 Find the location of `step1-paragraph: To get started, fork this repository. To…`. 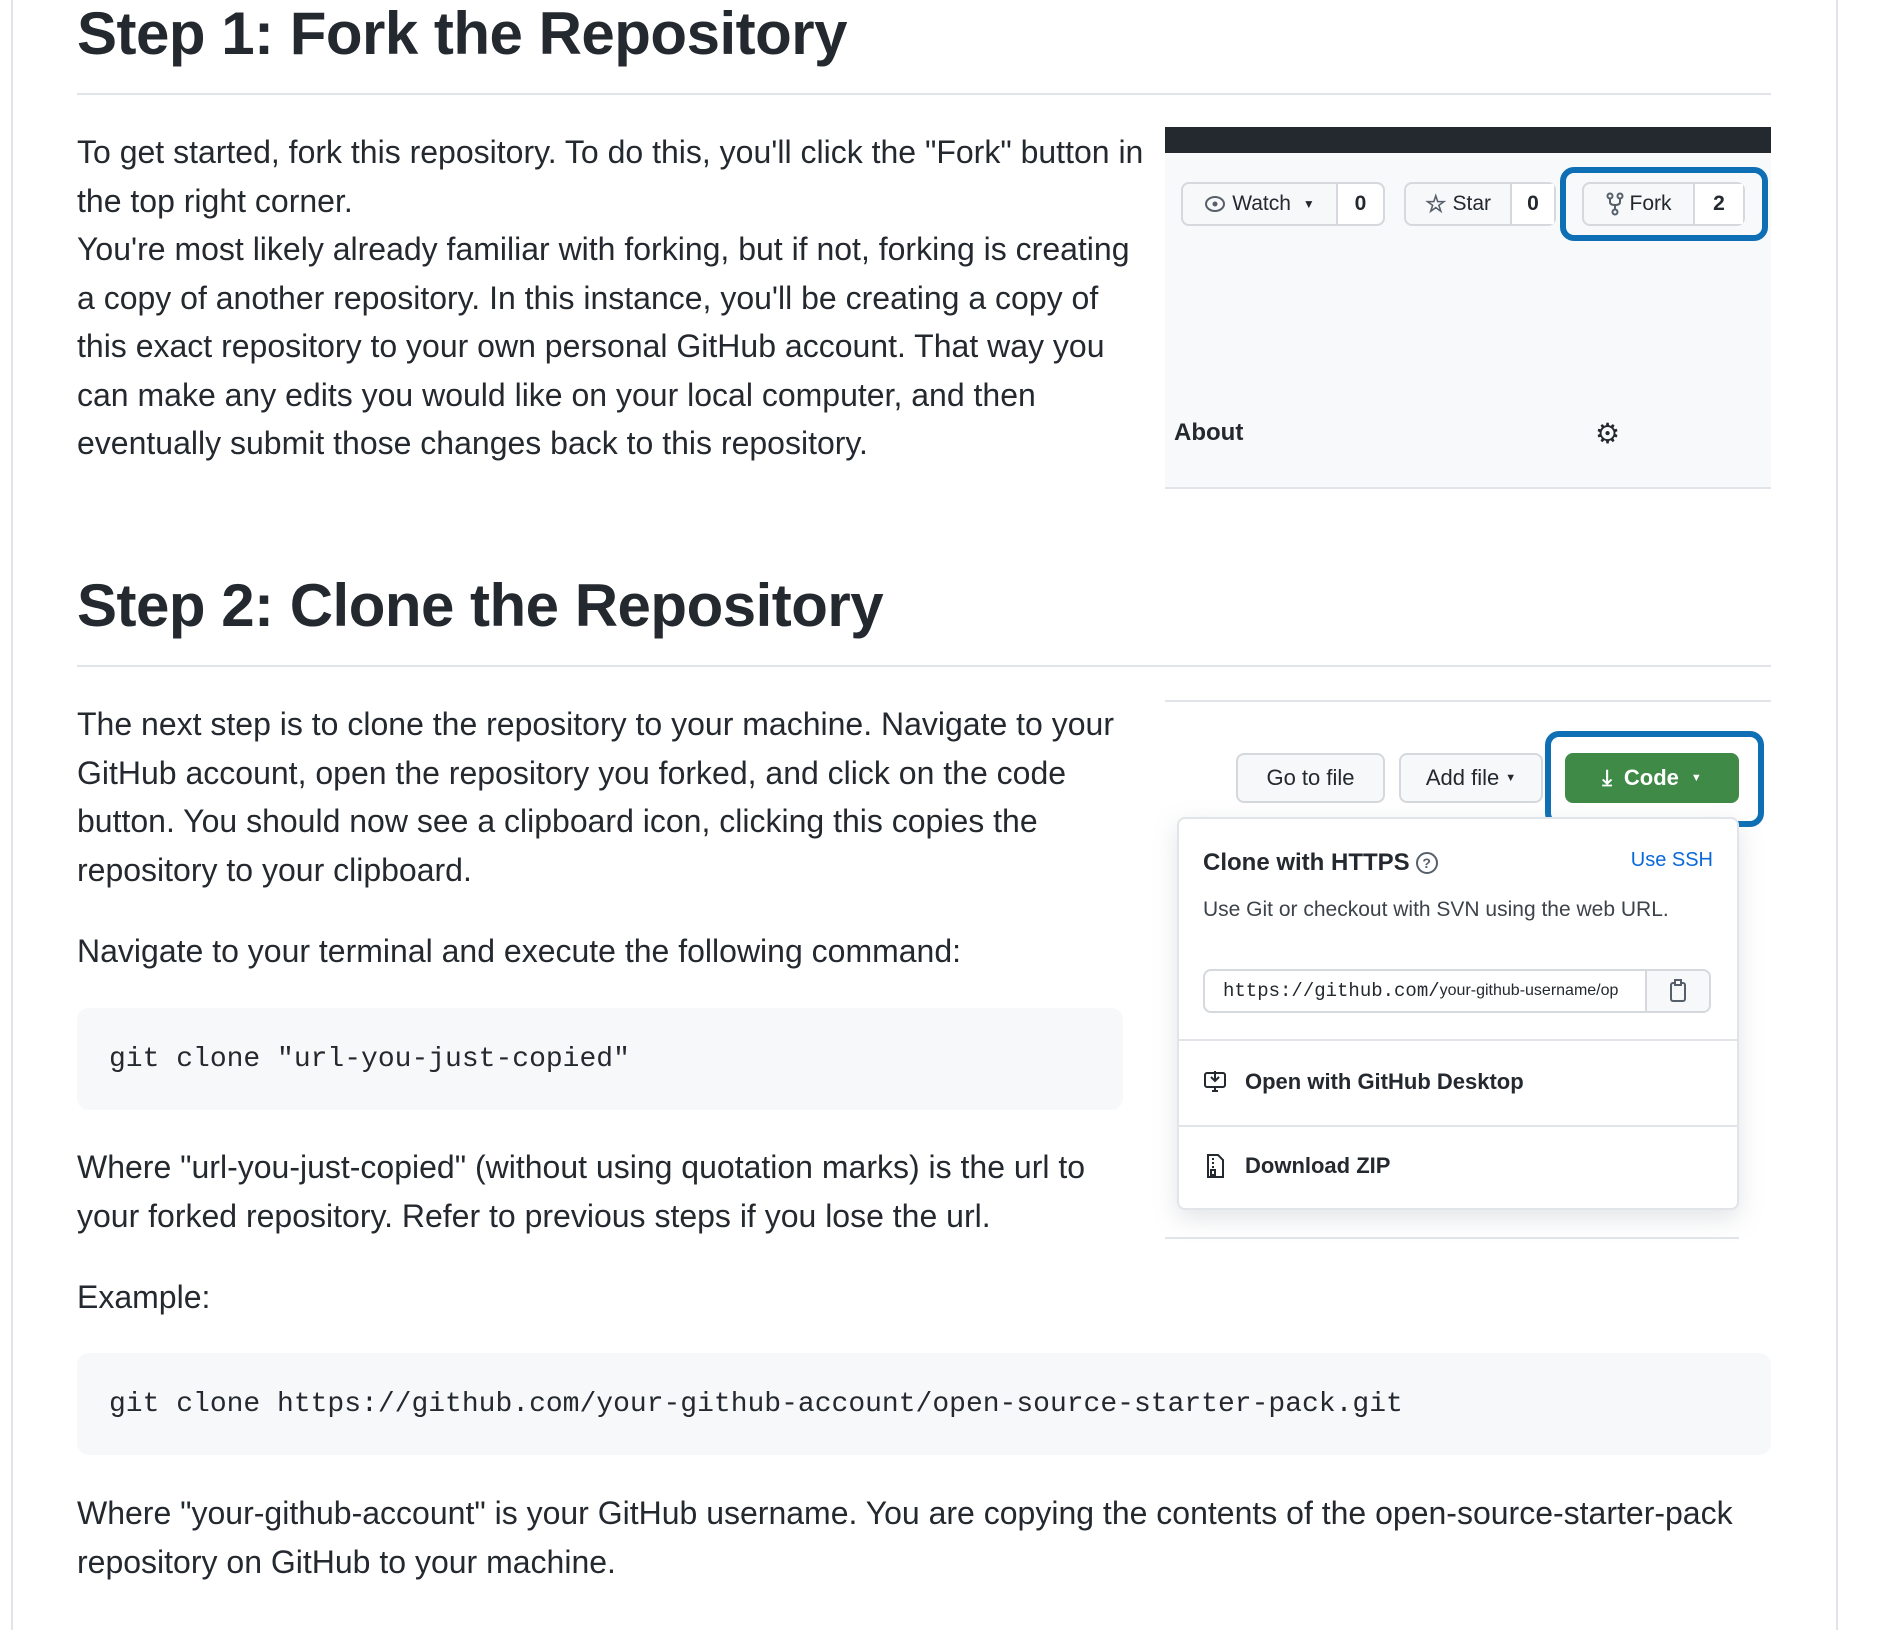

step1-paragraph: To get started, fork this repository. To… is located at coordinates (612, 298).